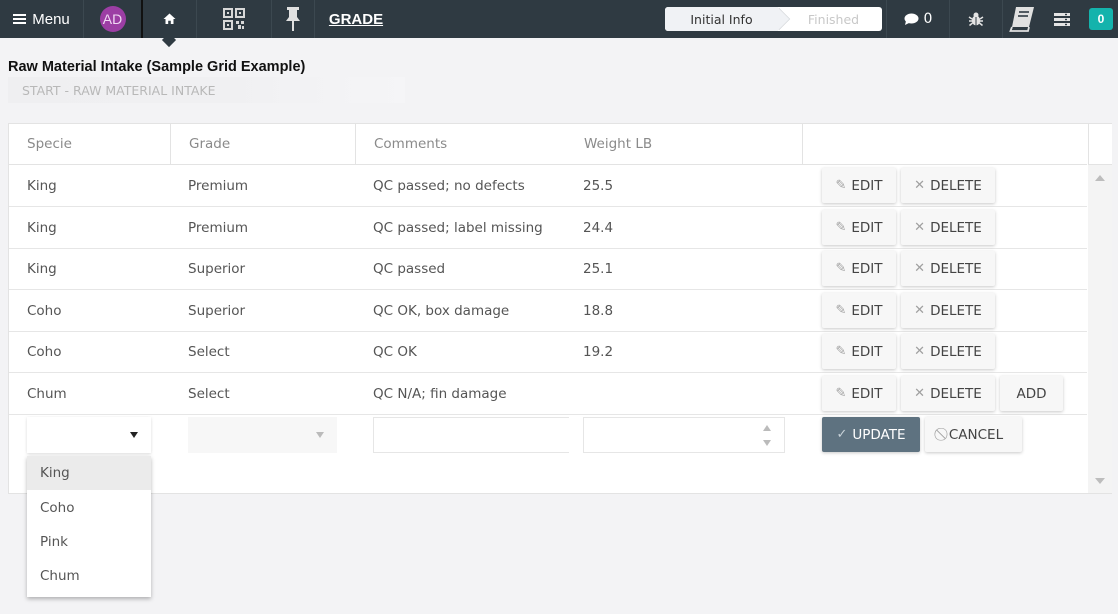  Describe the element at coordinates (262, 435) in the screenshot. I see `grade-select` at that location.